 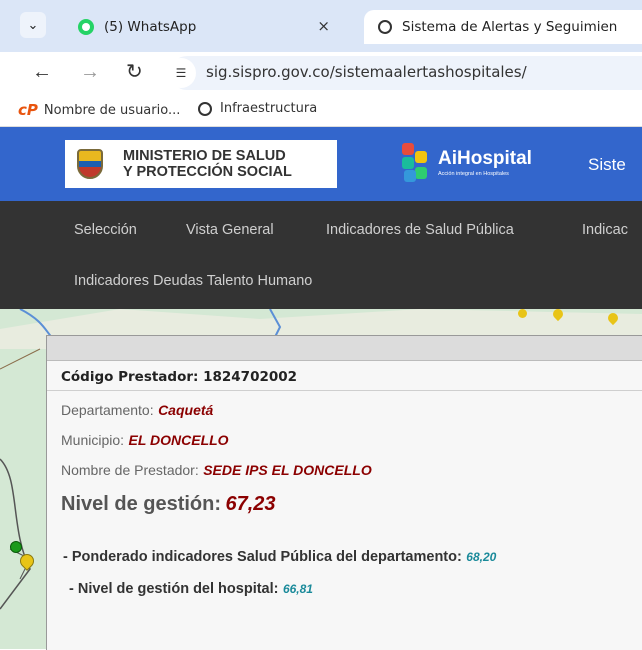 What do you see at coordinates (269, 108) in the screenshot?
I see `bookmark-label: Infraestructura` at bounding box center [269, 108].